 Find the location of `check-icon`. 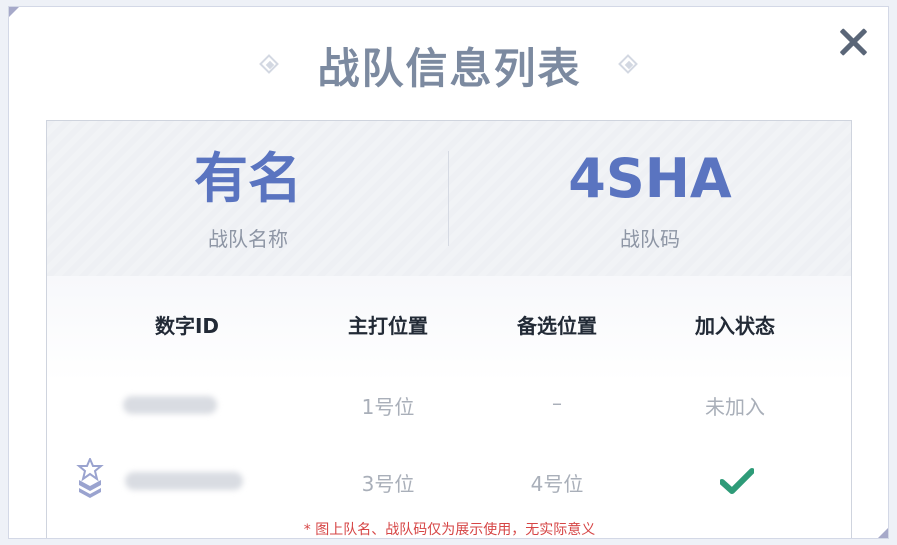

check-icon is located at coordinates (737, 481).